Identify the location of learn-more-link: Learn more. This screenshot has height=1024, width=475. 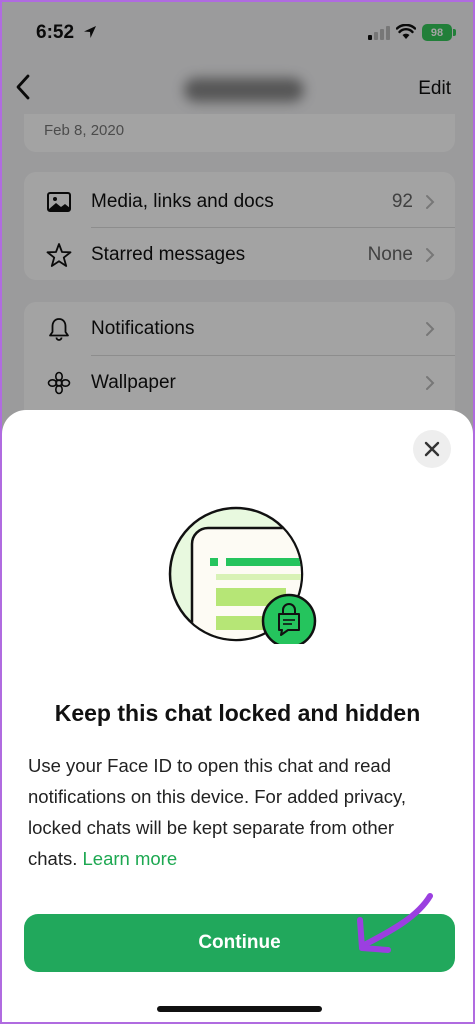
(130, 858).